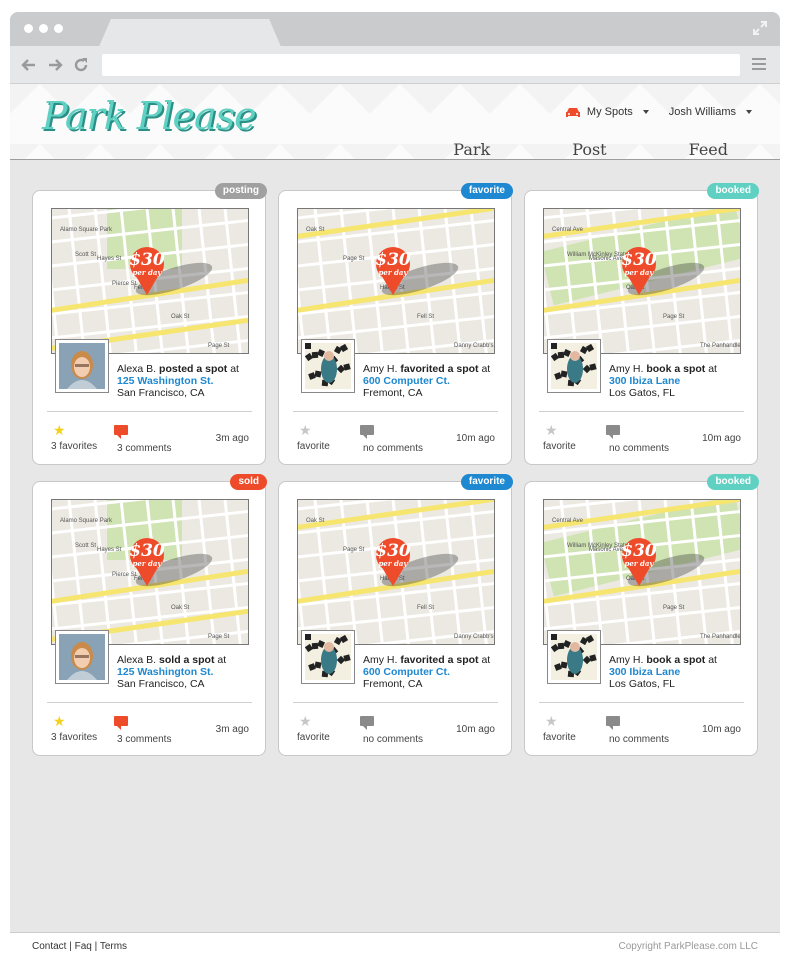  I want to click on status-badge: sold, so click(248, 482).